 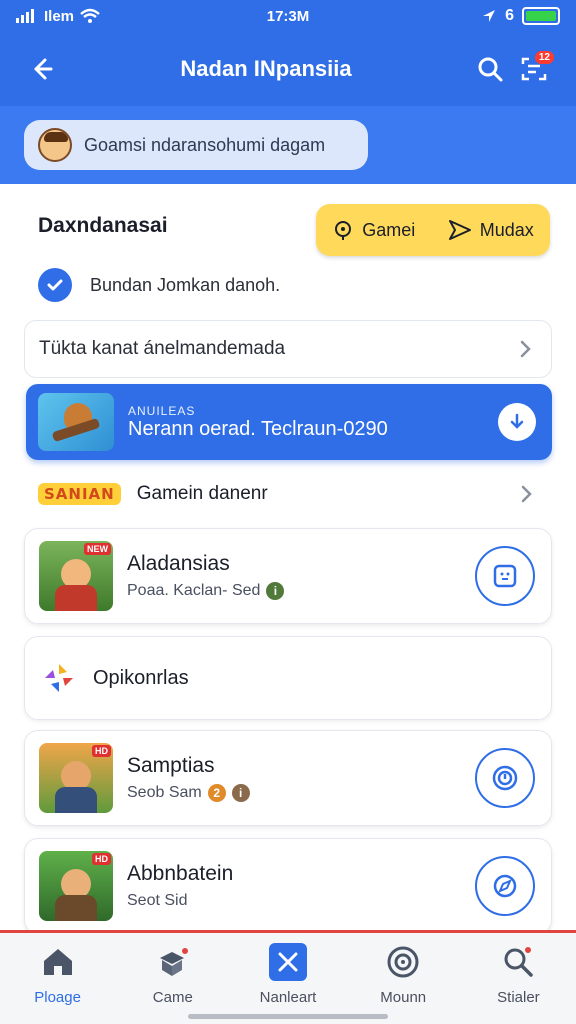 What do you see at coordinates (216, 793) in the screenshot?
I see `coin-icon: 2` at bounding box center [216, 793].